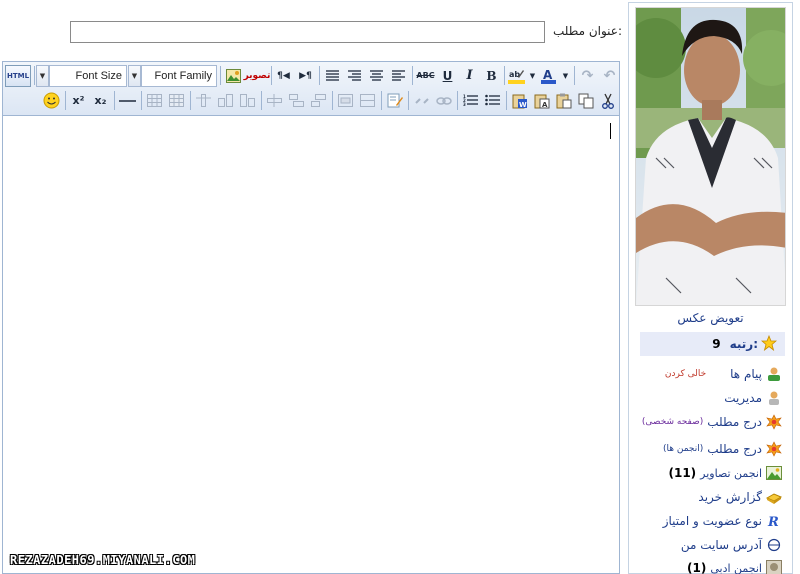  Describe the element at coordinates (18, 76) in the screenshot. I see `html-mode-button: HTML` at that location.